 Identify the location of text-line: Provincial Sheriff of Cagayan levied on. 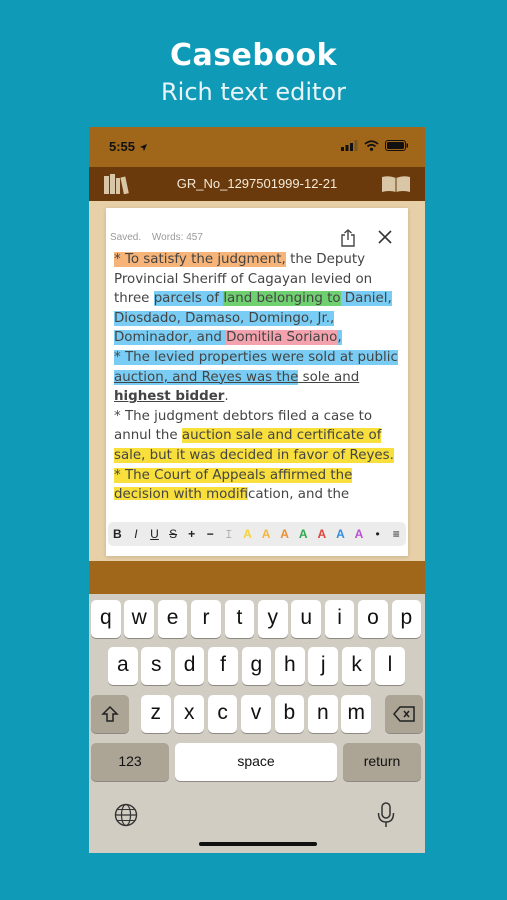
(258, 280).